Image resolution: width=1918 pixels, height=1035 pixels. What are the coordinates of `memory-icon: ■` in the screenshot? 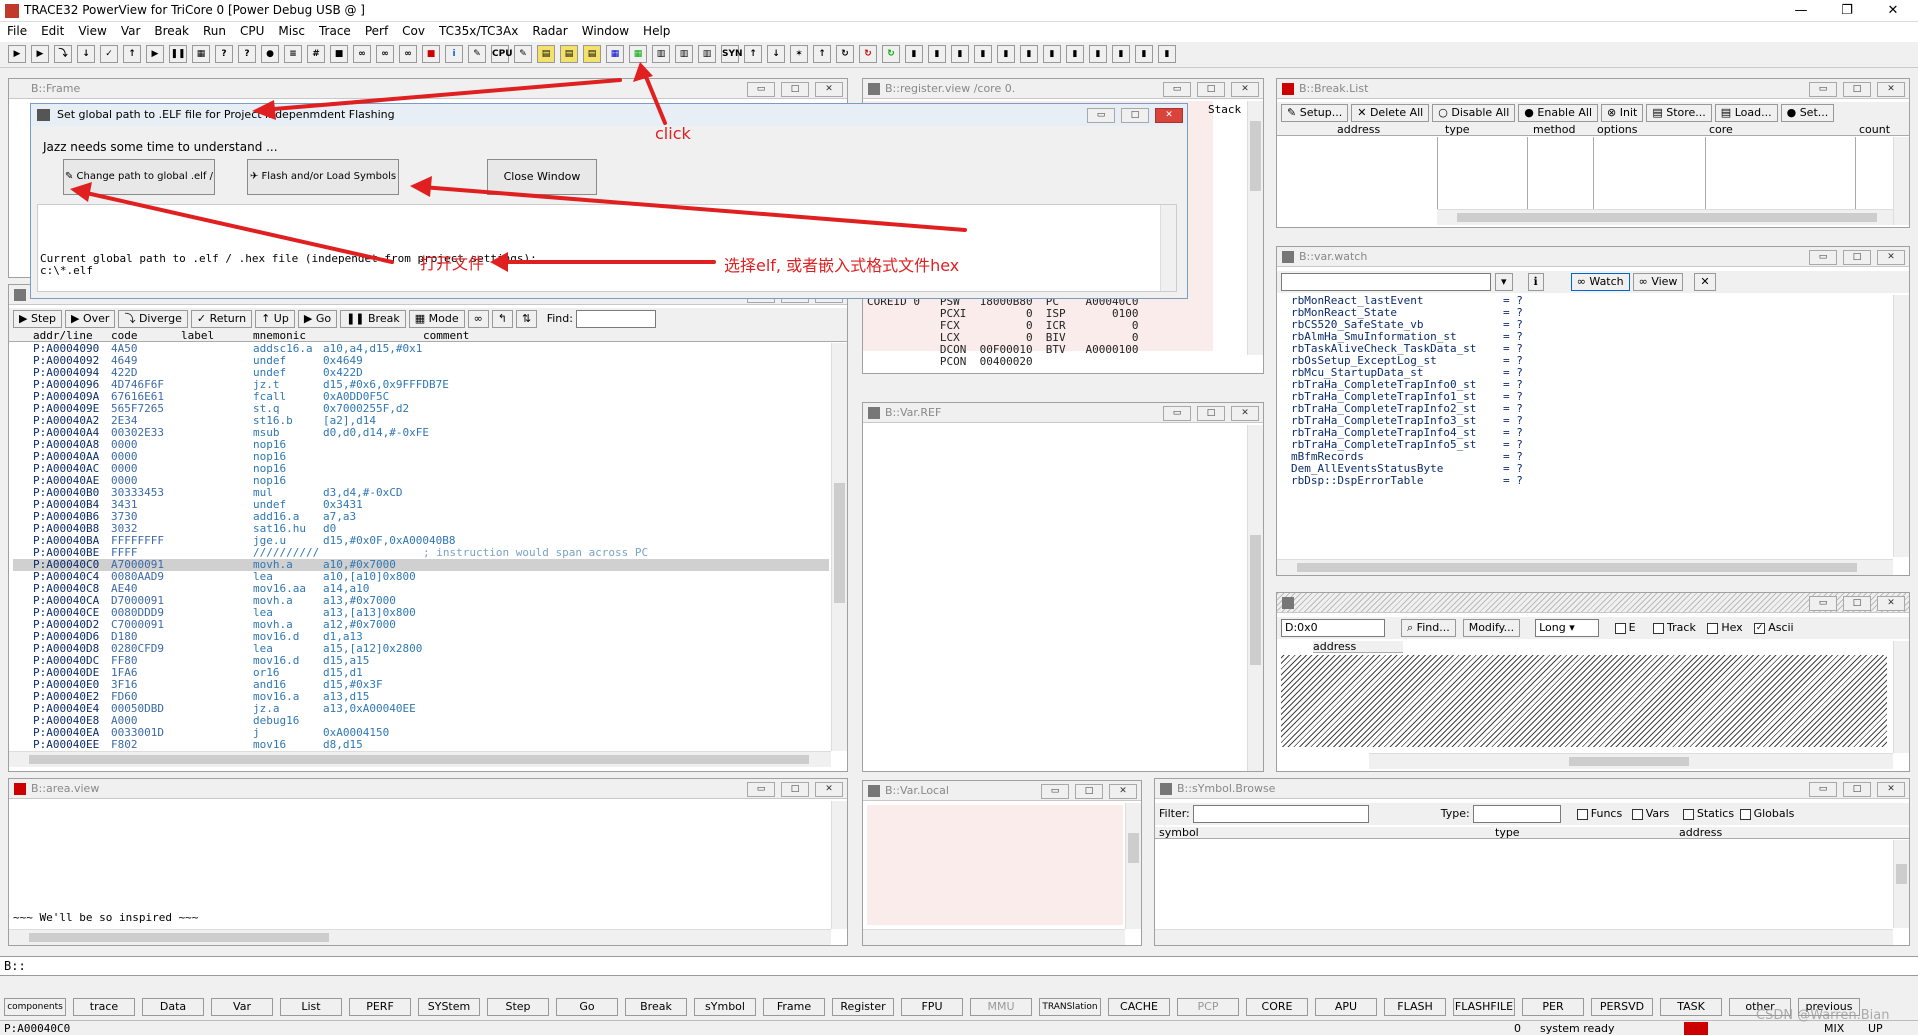 It's located at (339, 54).